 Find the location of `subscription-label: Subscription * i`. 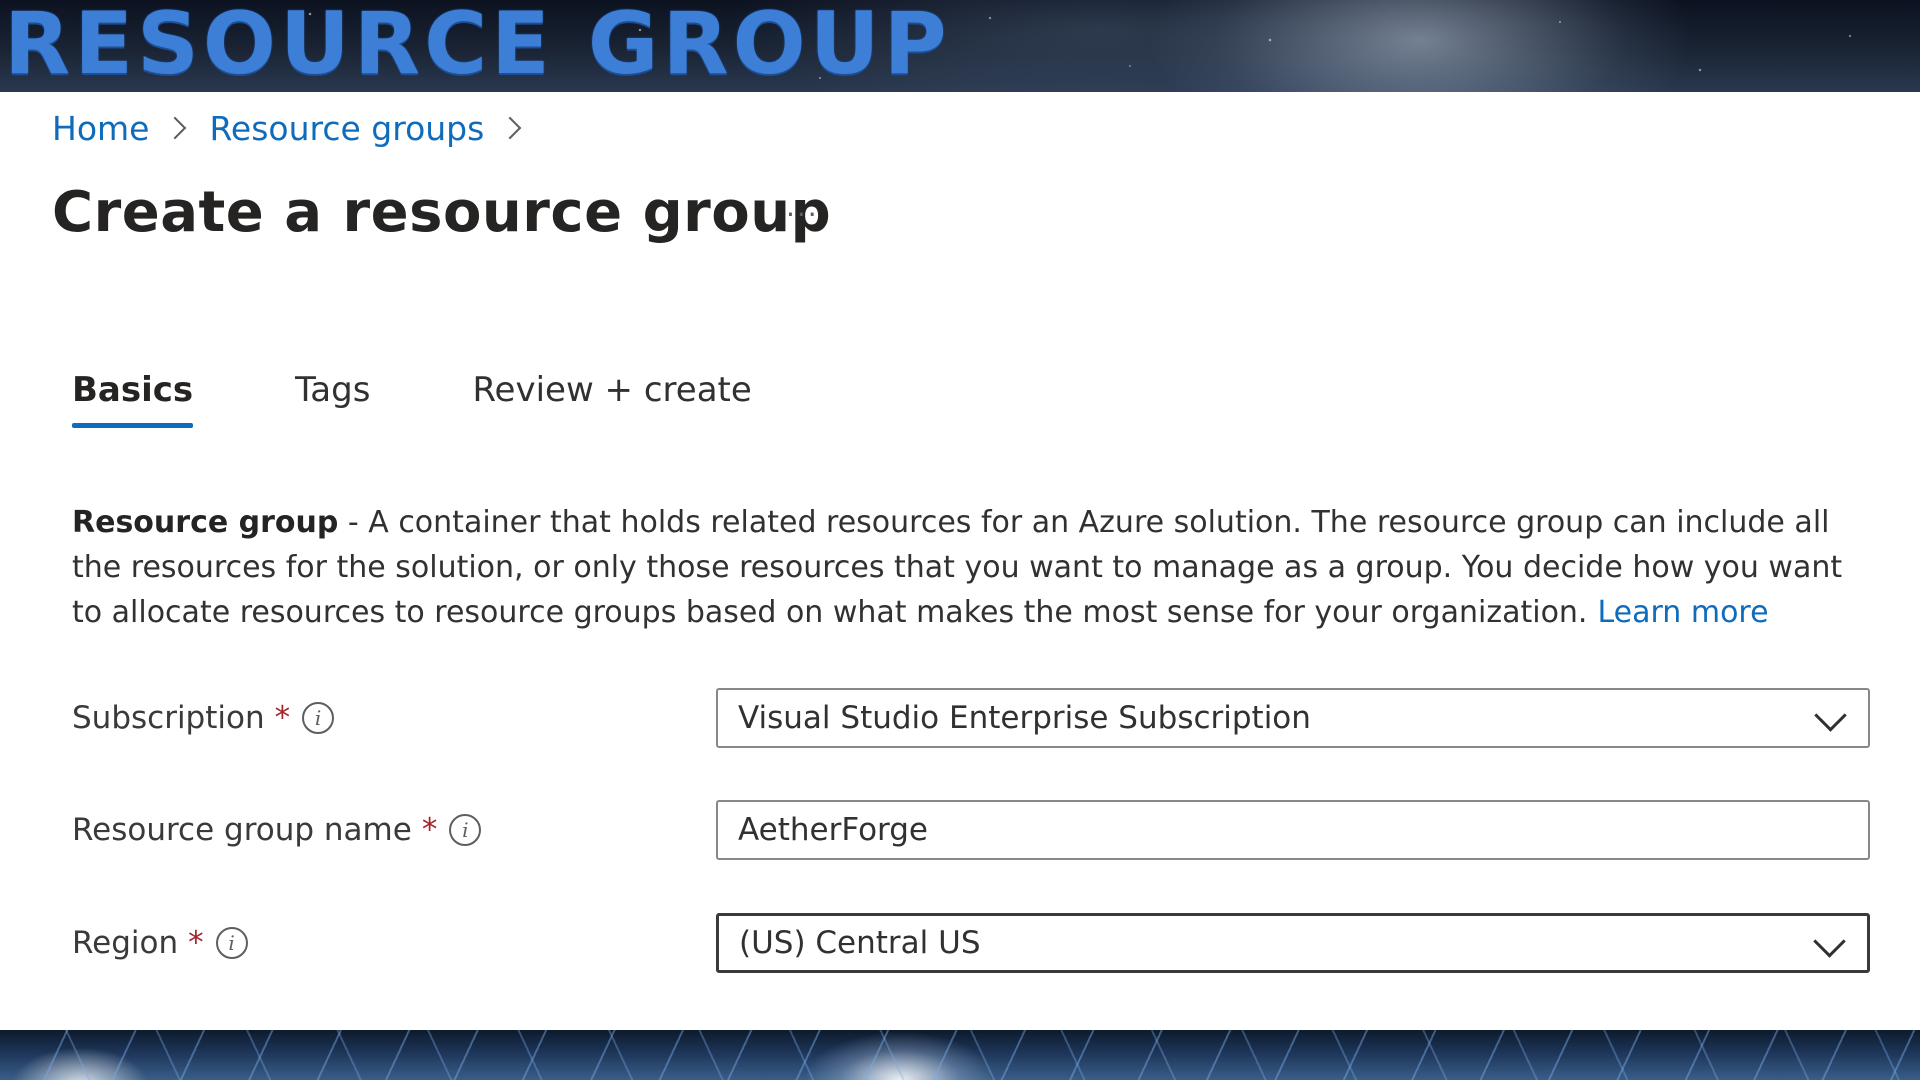

subscription-label: Subscription * i is located at coordinates (203, 718).